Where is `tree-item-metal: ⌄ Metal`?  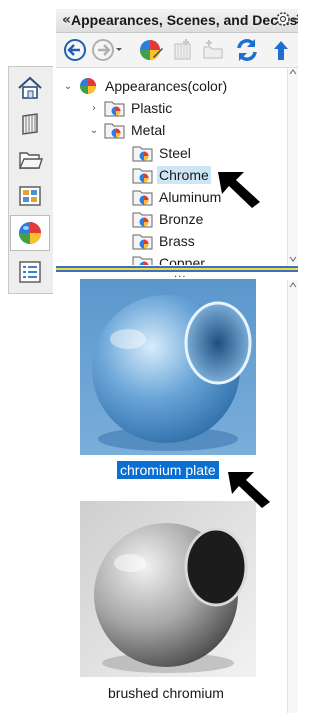
tree-item-metal: ⌄ Metal is located at coordinates (127, 130).